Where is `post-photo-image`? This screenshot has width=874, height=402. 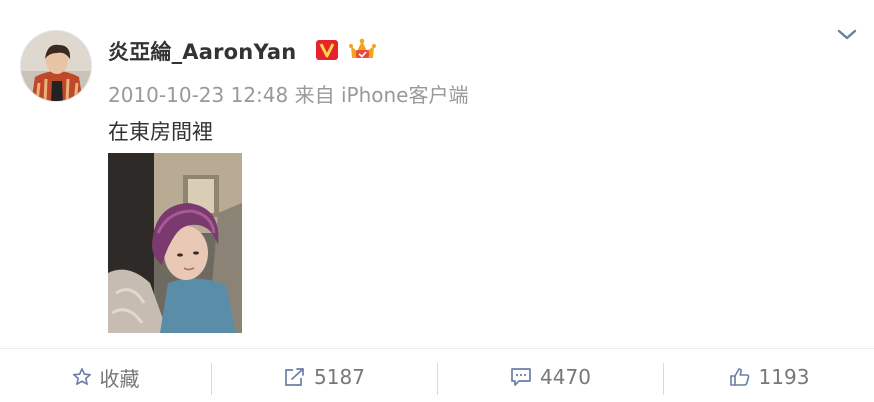 post-photo-image is located at coordinates (175, 243).